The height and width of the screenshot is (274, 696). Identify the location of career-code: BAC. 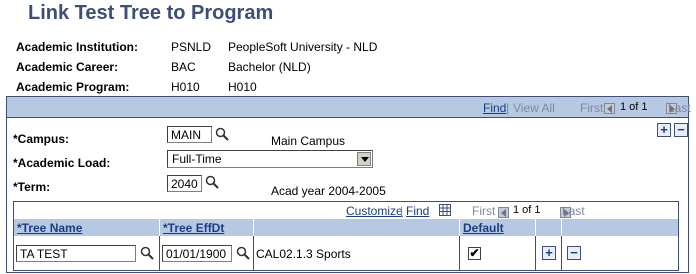
(183, 67).